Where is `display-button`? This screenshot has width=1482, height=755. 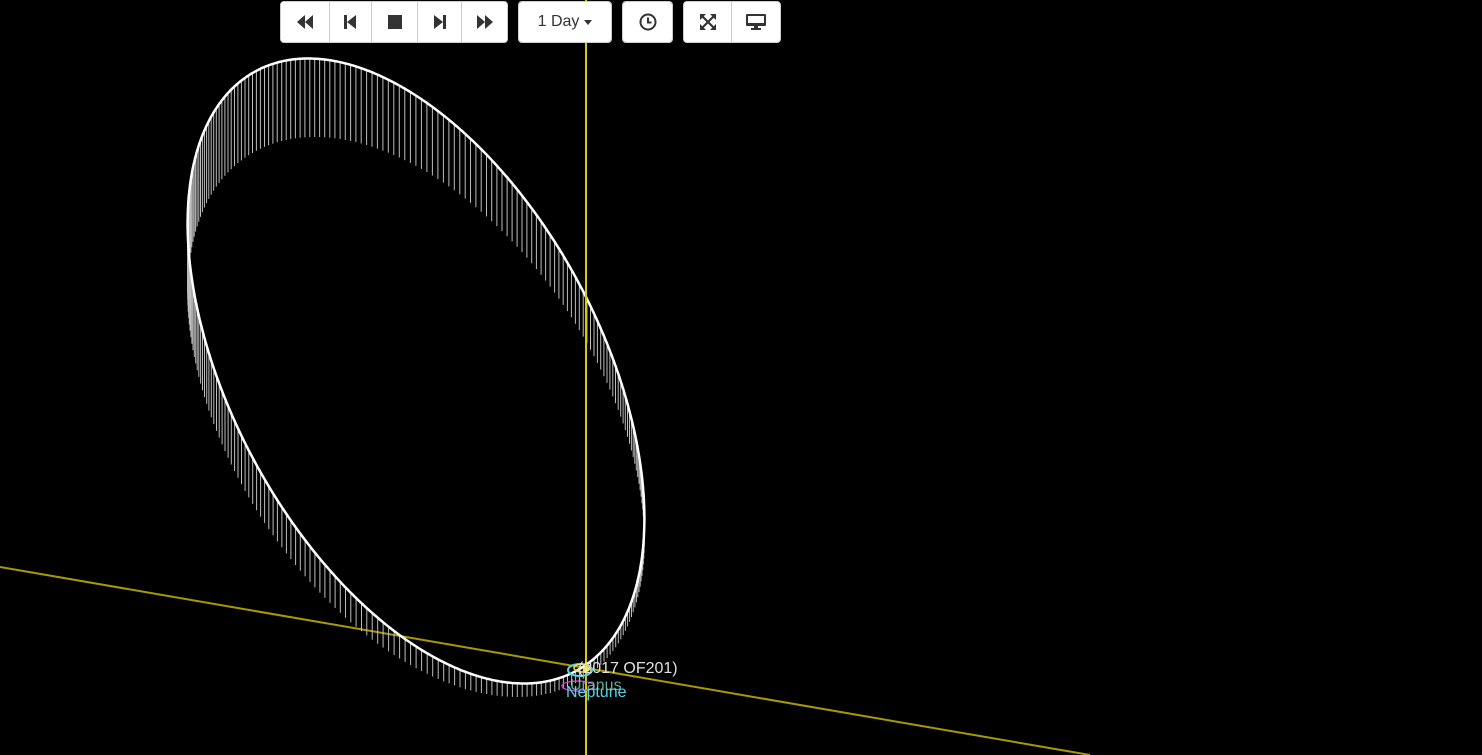 display-button is located at coordinates (755, 22).